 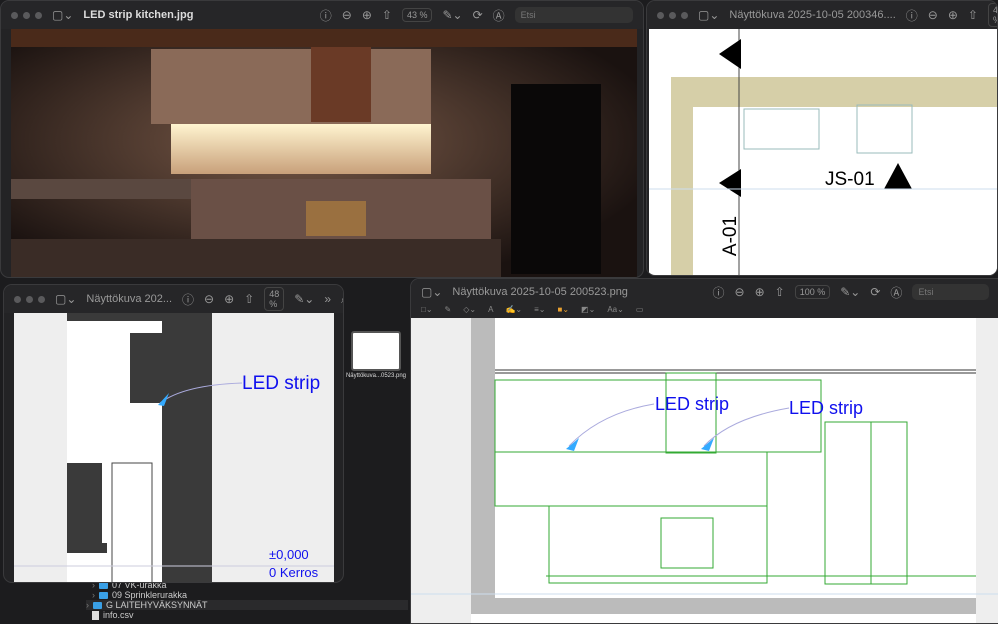 I want to click on sketch-icon: ✎, so click(x=448, y=311).